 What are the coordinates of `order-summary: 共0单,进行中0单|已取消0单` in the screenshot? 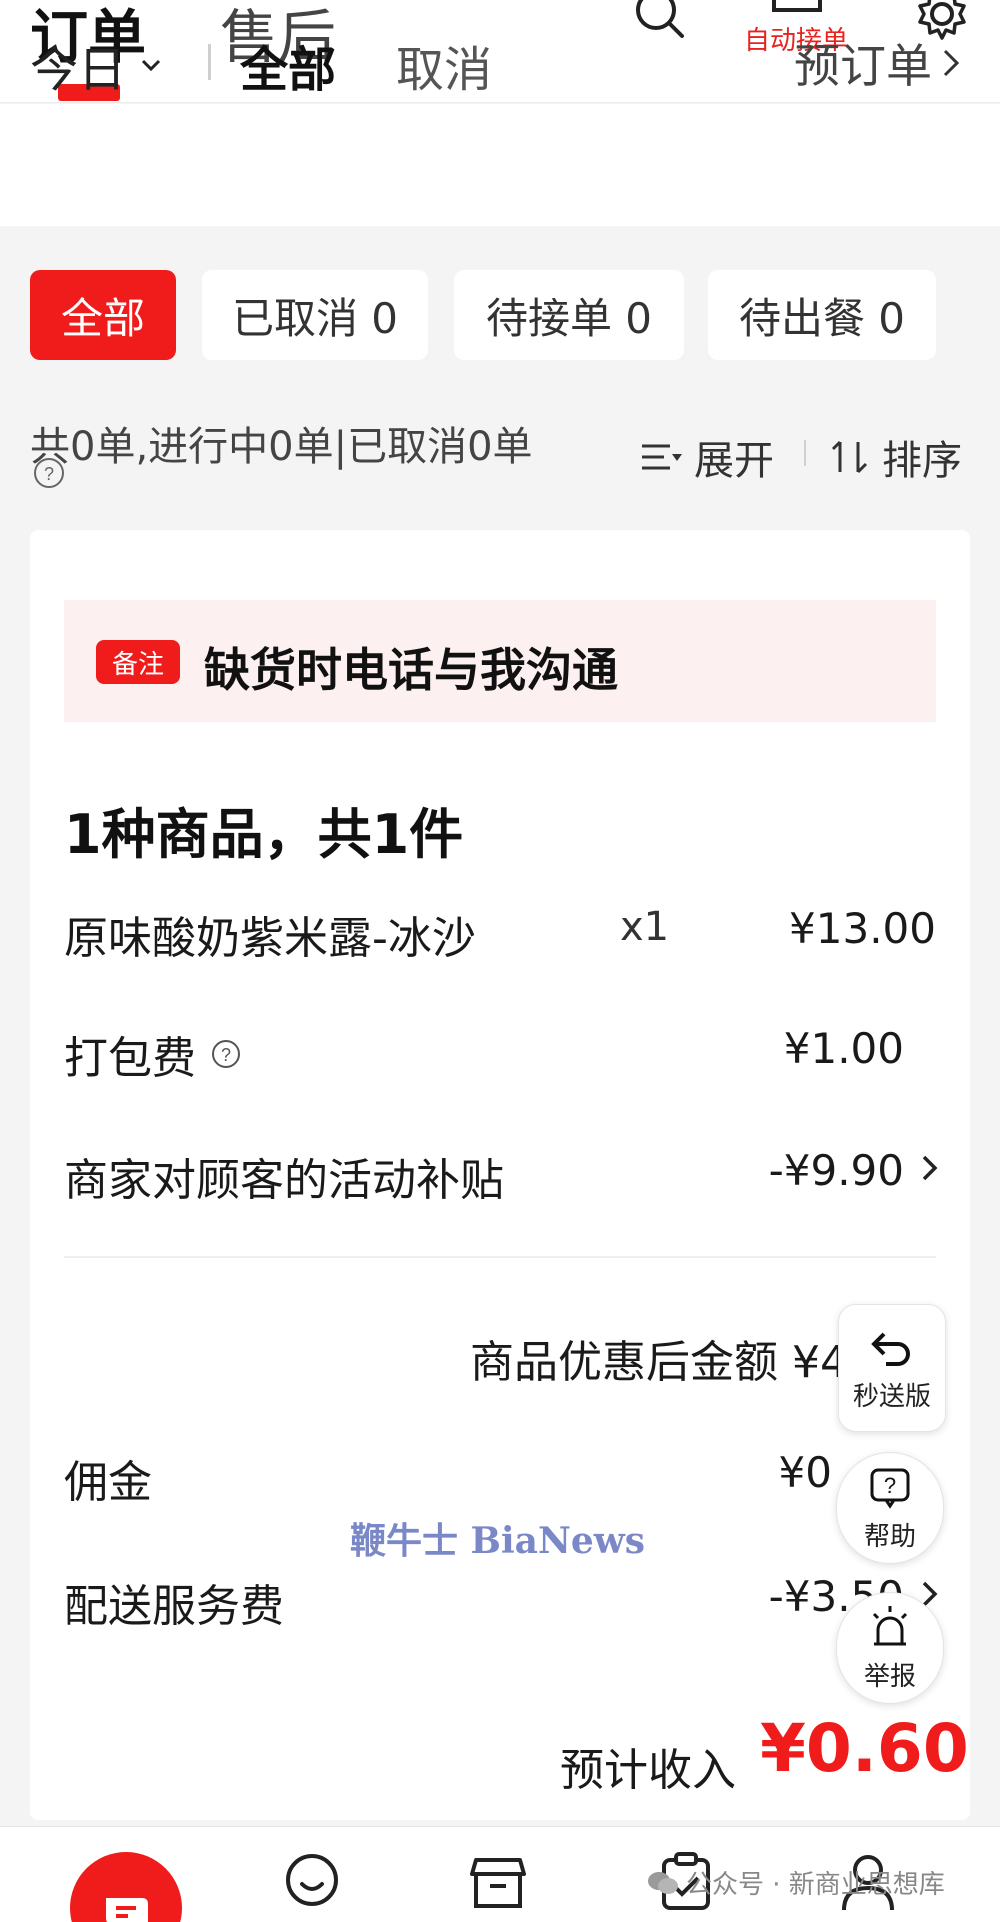 It's located at (281, 447).